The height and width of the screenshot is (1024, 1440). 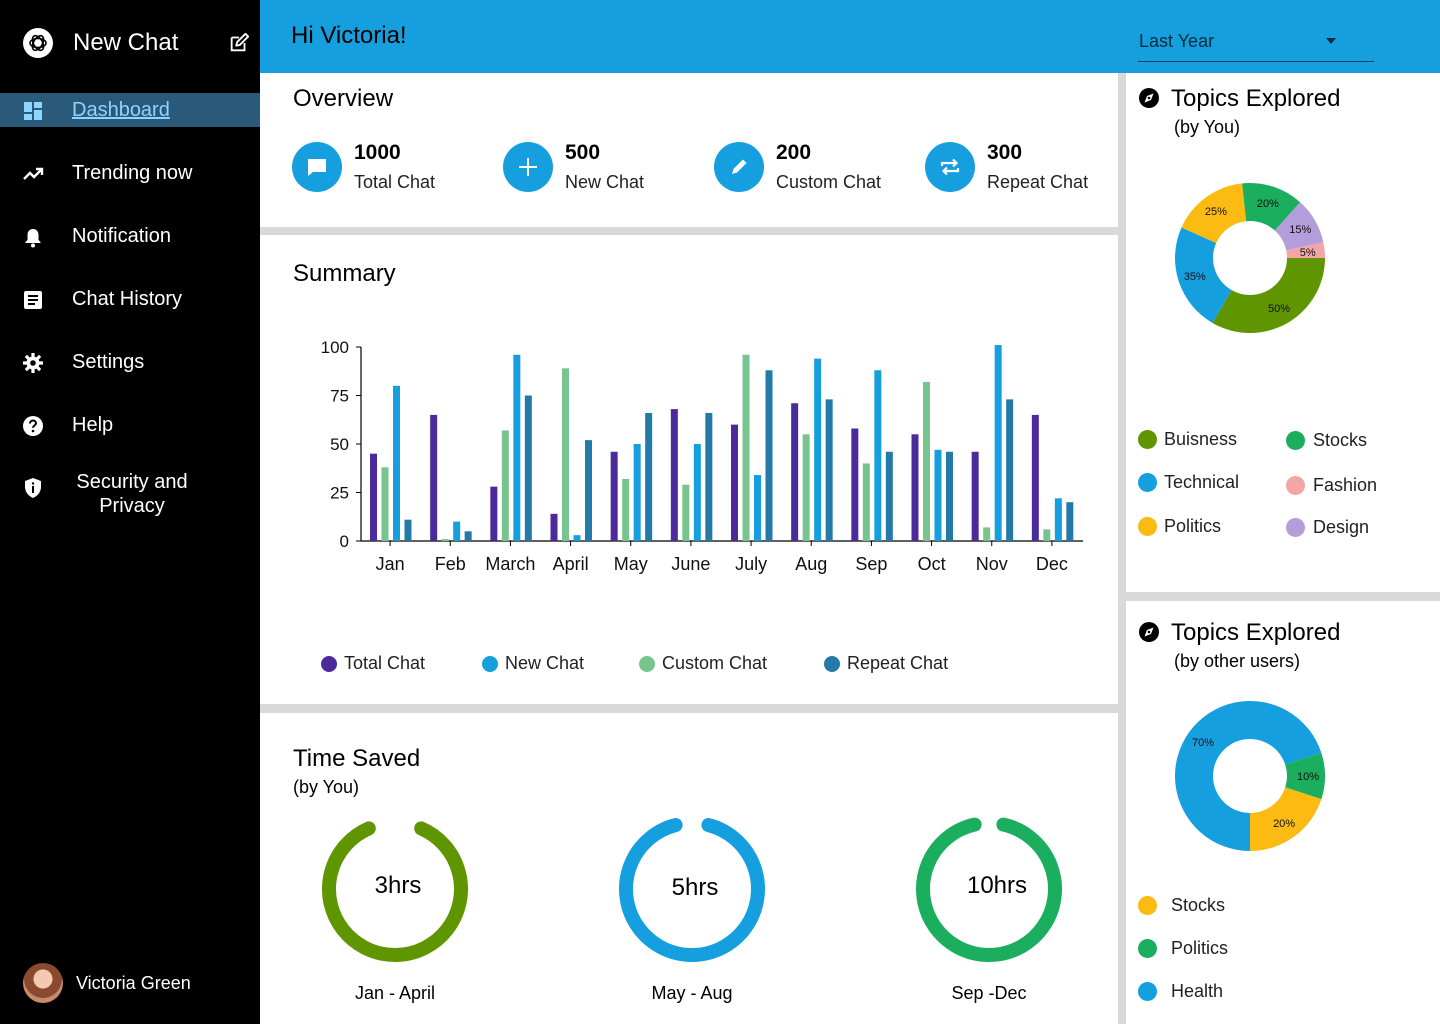 I want to click on legend-label: Design, so click(x=1341, y=527).